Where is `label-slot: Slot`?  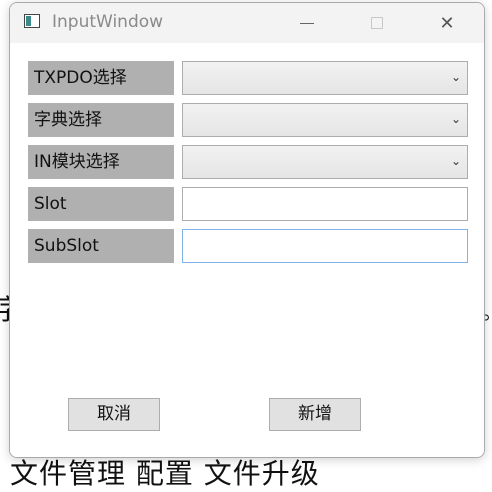 label-slot: Slot is located at coordinates (101, 204).